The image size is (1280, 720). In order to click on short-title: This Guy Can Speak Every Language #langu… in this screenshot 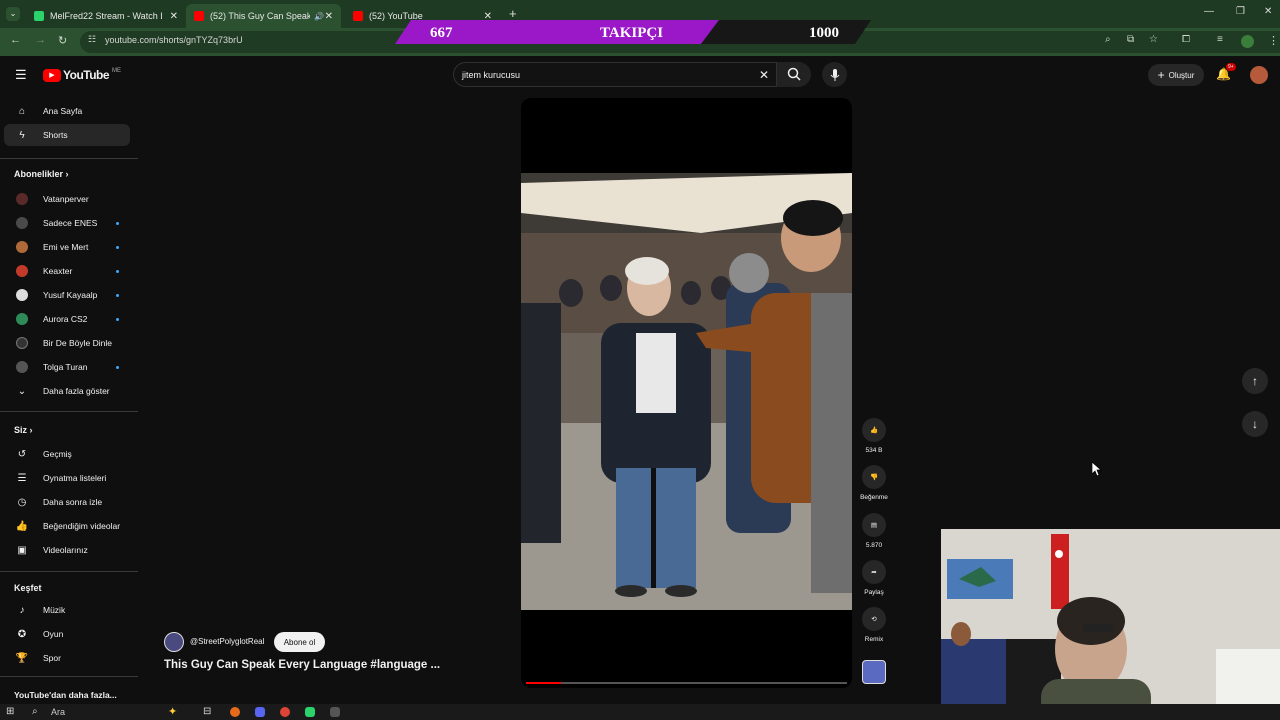, I will do `click(302, 665)`.